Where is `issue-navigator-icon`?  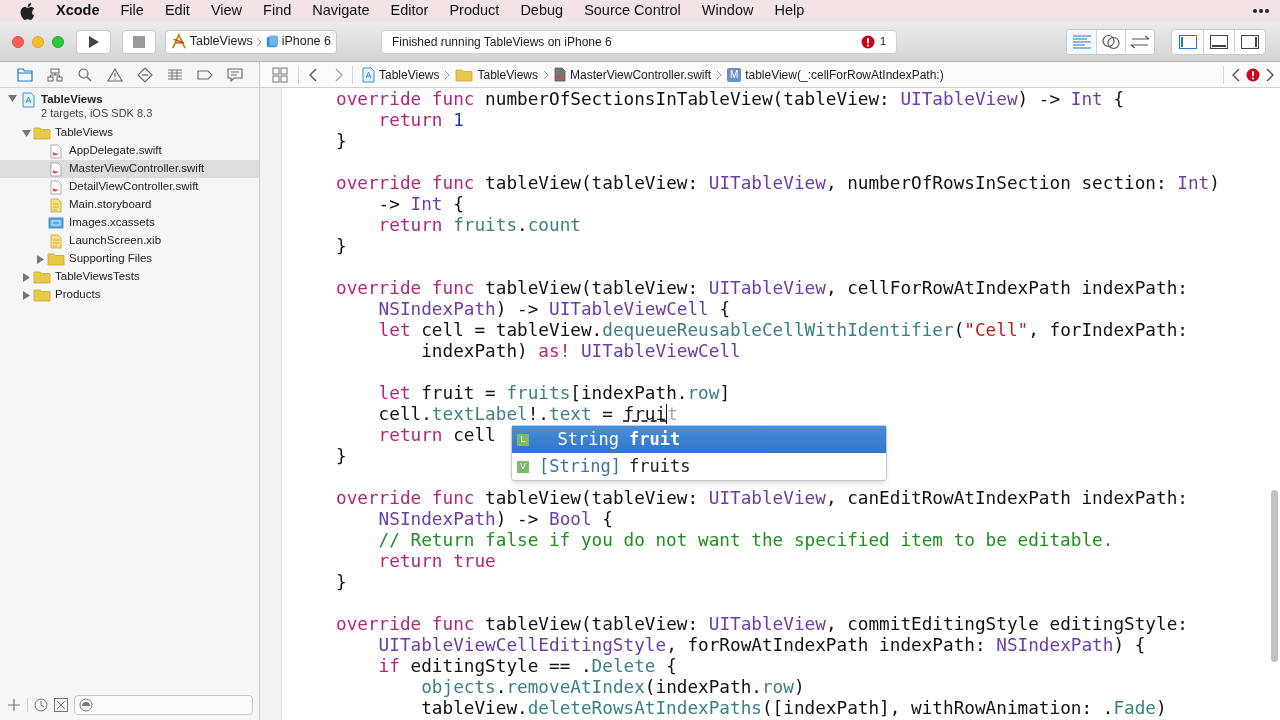 issue-navigator-icon is located at coordinates (115, 74).